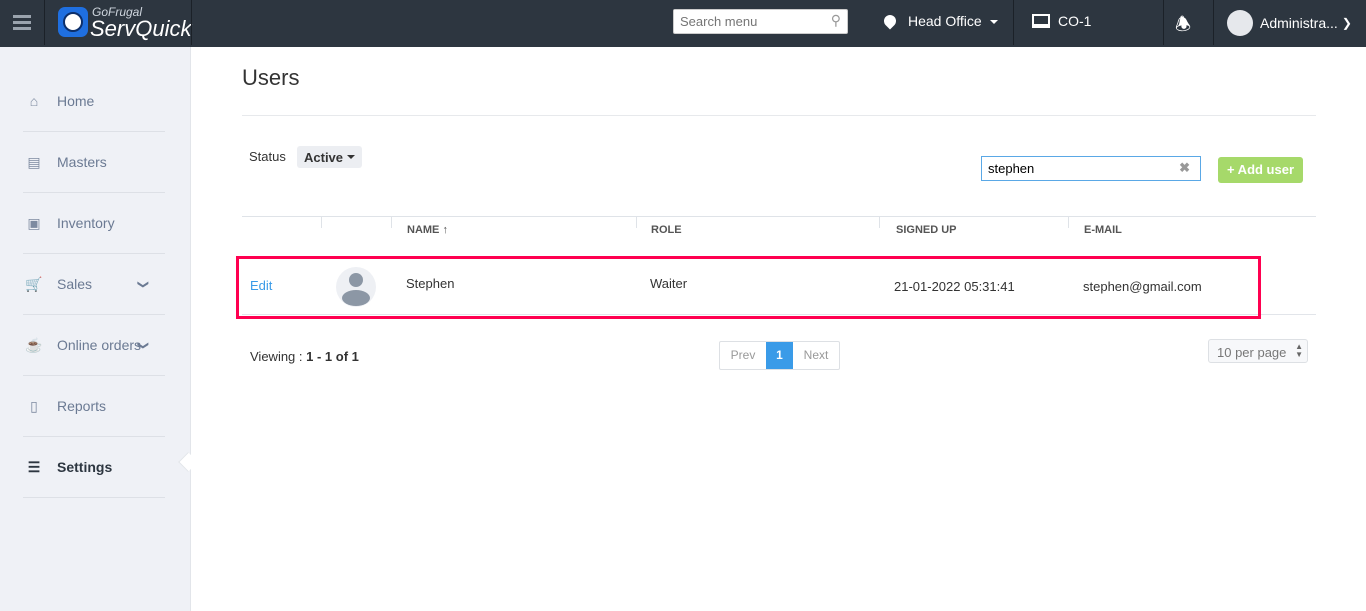 This screenshot has height=611, width=1366. What do you see at coordinates (743, 355) in the screenshot?
I see `prev-page-button: Prev` at bounding box center [743, 355].